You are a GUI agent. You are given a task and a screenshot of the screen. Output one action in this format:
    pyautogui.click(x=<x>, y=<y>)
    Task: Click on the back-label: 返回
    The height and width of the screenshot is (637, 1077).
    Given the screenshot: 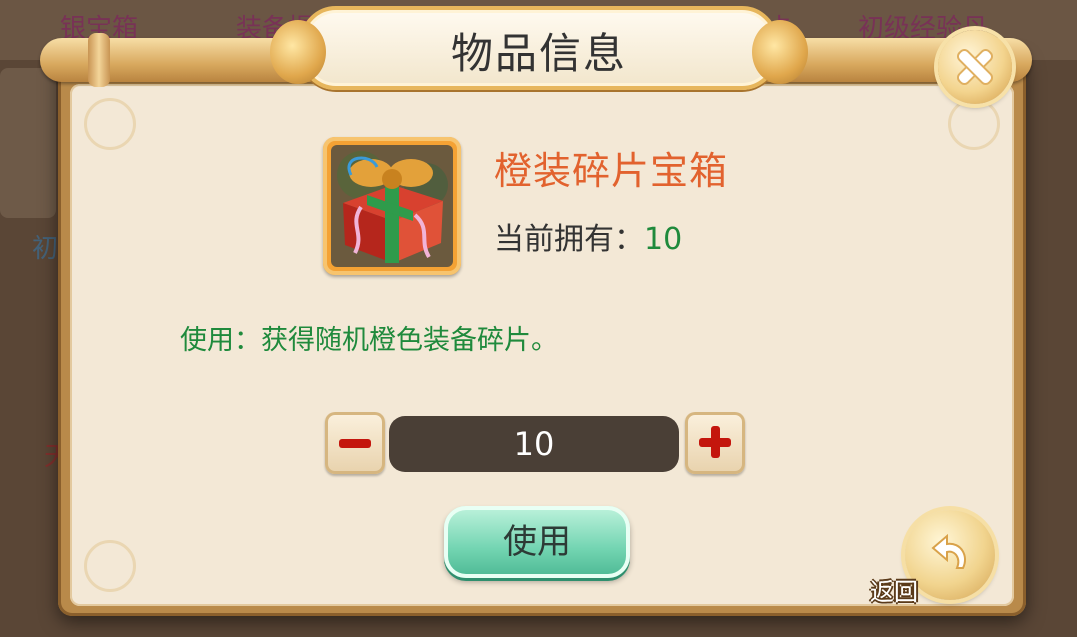 What is the action you would take?
    pyautogui.click(x=894, y=589)
    